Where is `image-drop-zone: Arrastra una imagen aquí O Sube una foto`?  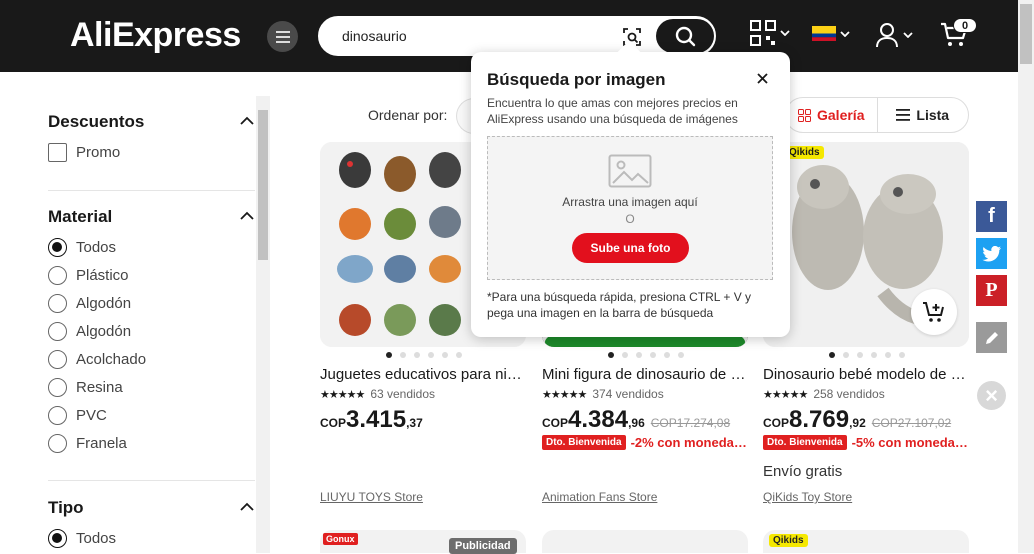 image-drop-zone: Arrastra una imagen aquí O Sube una foto is located at coordinates (630, 208).